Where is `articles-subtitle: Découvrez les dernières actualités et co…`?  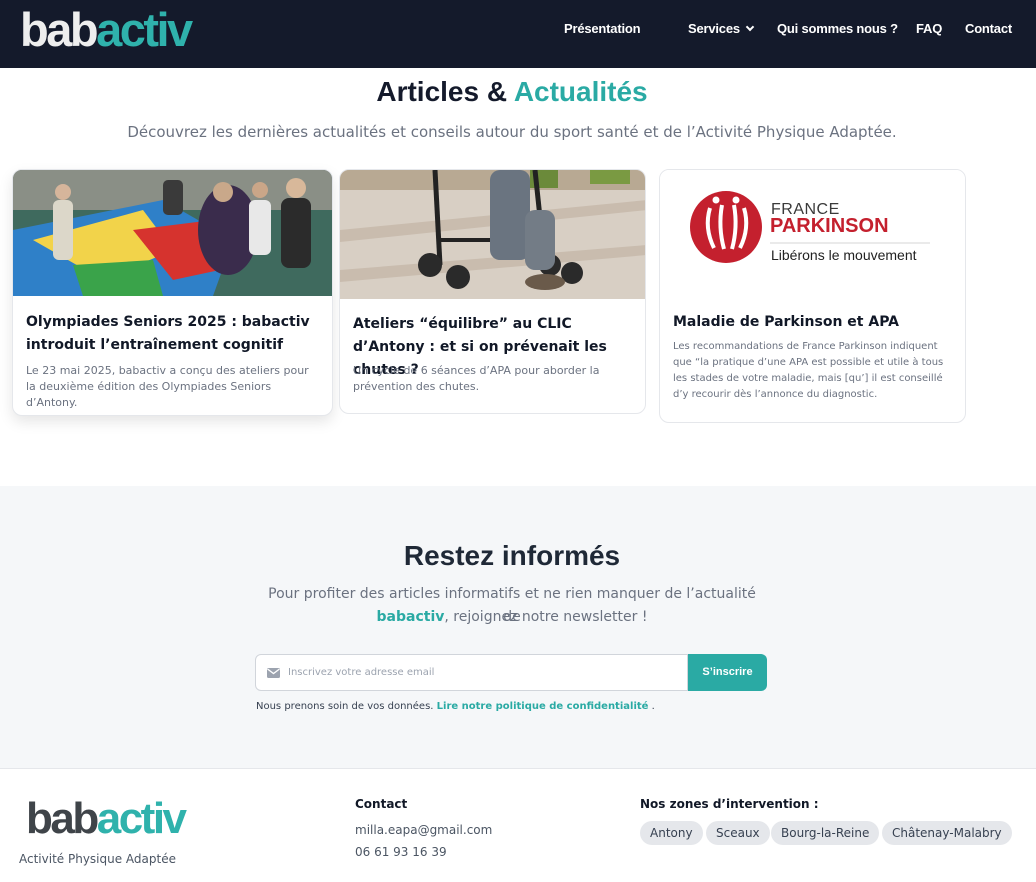 articles-subtitle: Découvrez les dernières actualités et co… is located at coordinates (512, 132).